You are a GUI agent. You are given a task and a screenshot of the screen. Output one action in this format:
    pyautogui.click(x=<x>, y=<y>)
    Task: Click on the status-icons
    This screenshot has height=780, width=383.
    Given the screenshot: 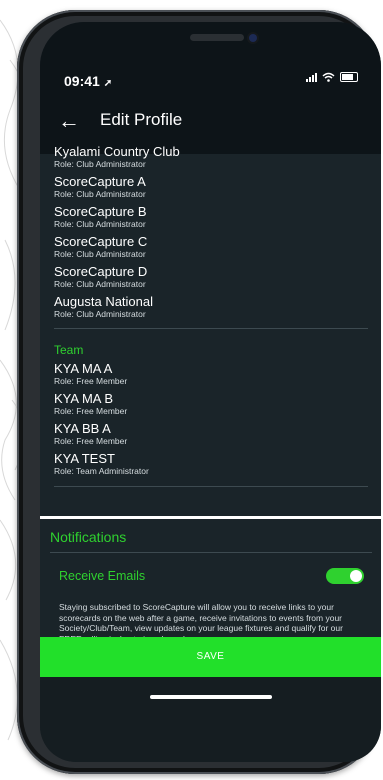 What is the action you would take?
    pyautogui.click(x=332, y=77)
    